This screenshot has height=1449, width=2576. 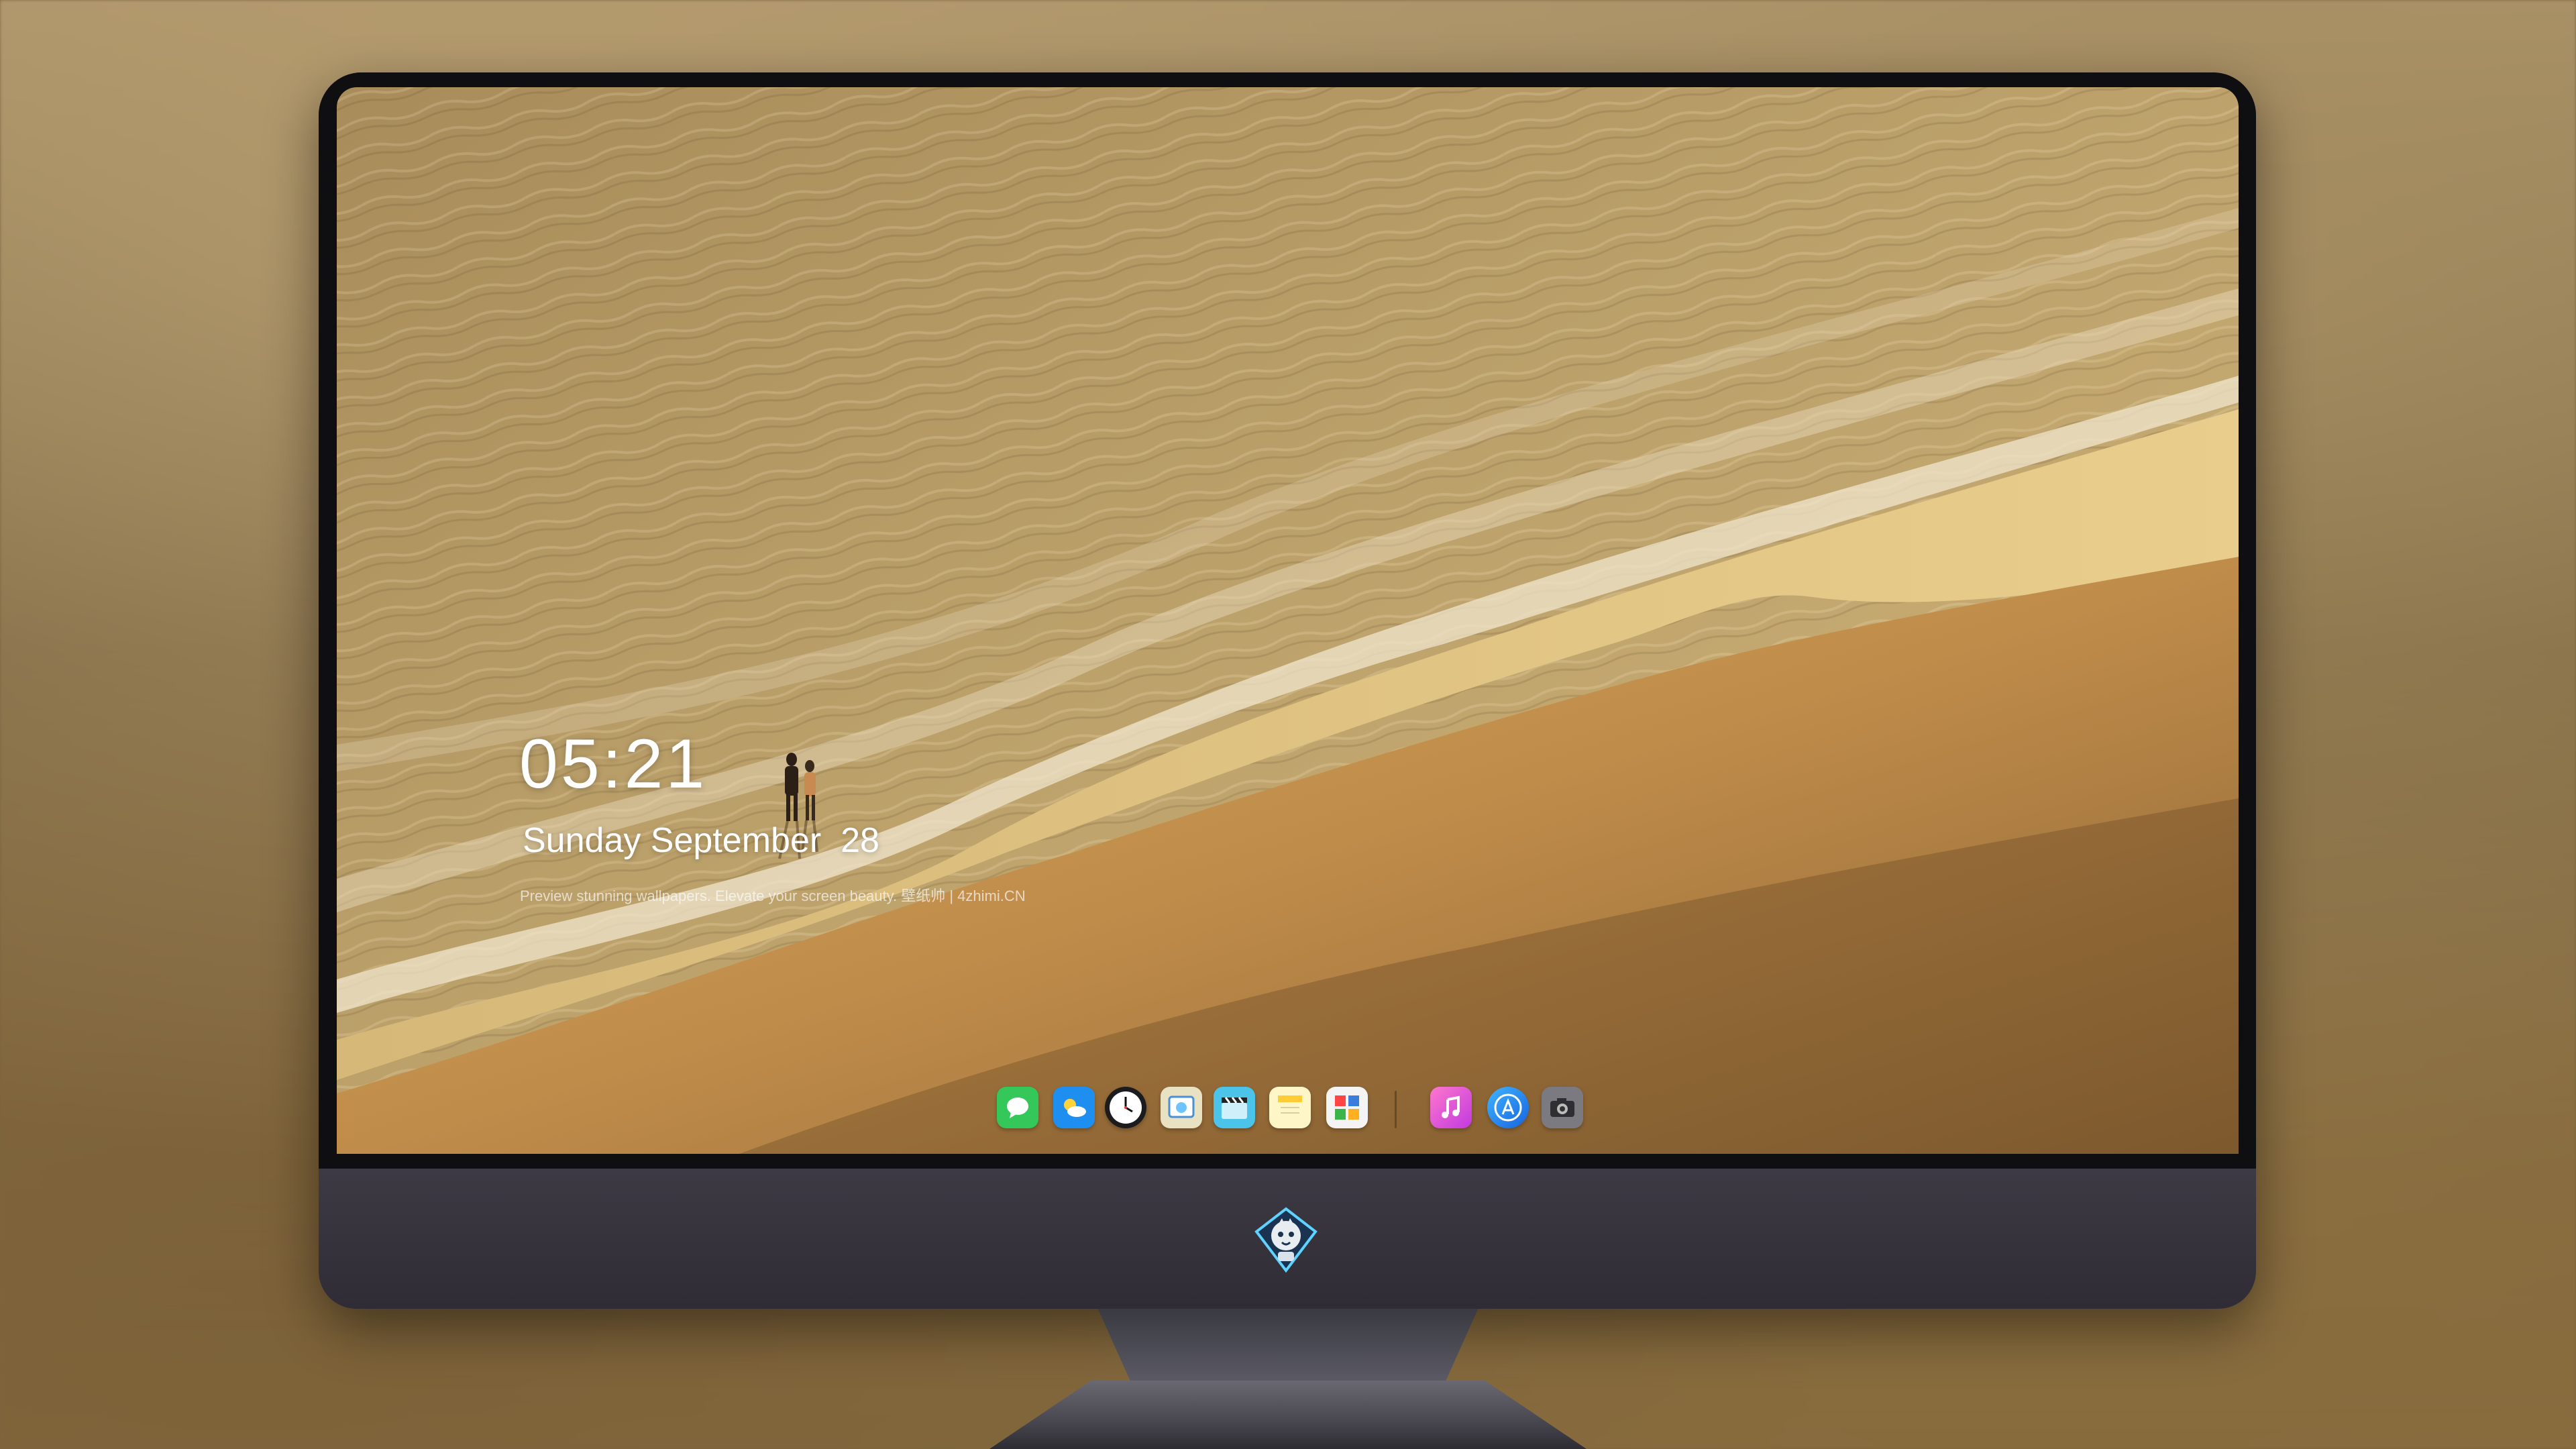 I want to click on clapper-icon, so click(x=1234, y=1107).